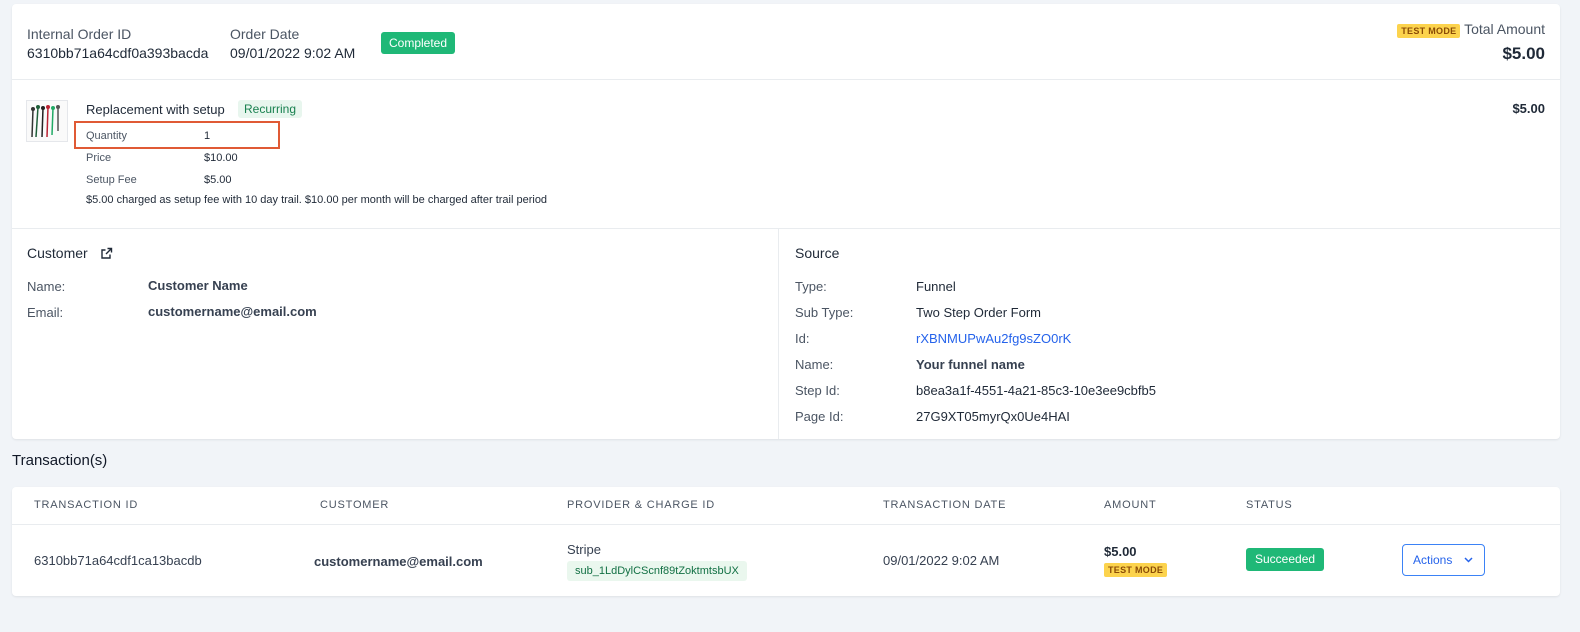 This screenshot has height=632, width=1580. What do you see at coordinates (811, 286) in the screenshot?
I see `source-type-label: Type:` at bounding box center [811, 286].